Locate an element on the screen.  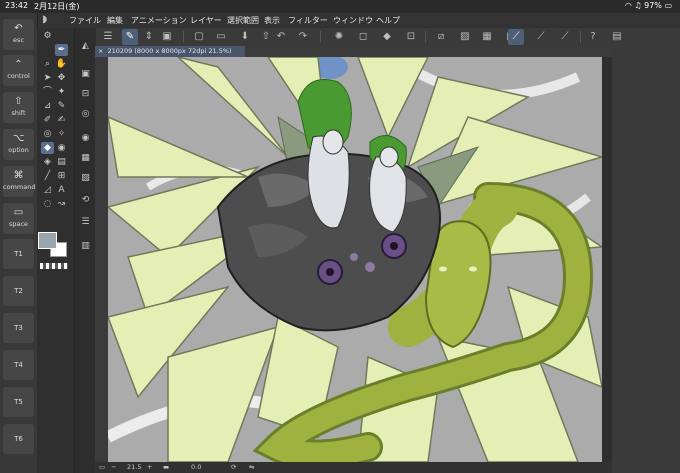
brush-icon: ✍ is located at coordinates (61, 120).